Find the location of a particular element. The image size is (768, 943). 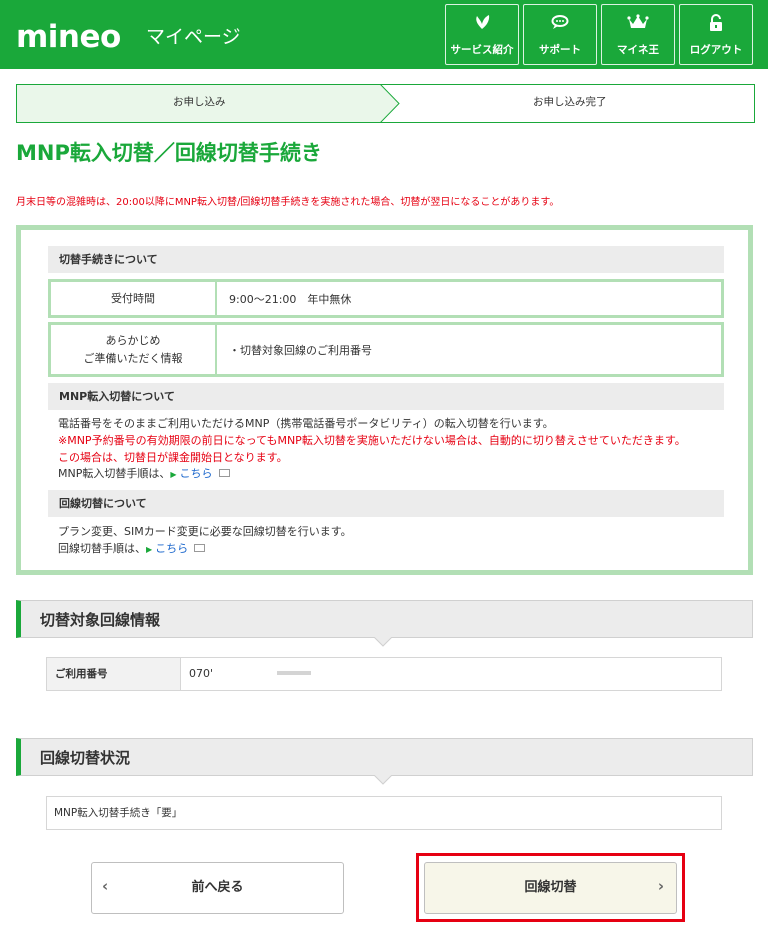

switch-status-field: MNP転入切替手続き「要」 is located at coordinates (384, 813).